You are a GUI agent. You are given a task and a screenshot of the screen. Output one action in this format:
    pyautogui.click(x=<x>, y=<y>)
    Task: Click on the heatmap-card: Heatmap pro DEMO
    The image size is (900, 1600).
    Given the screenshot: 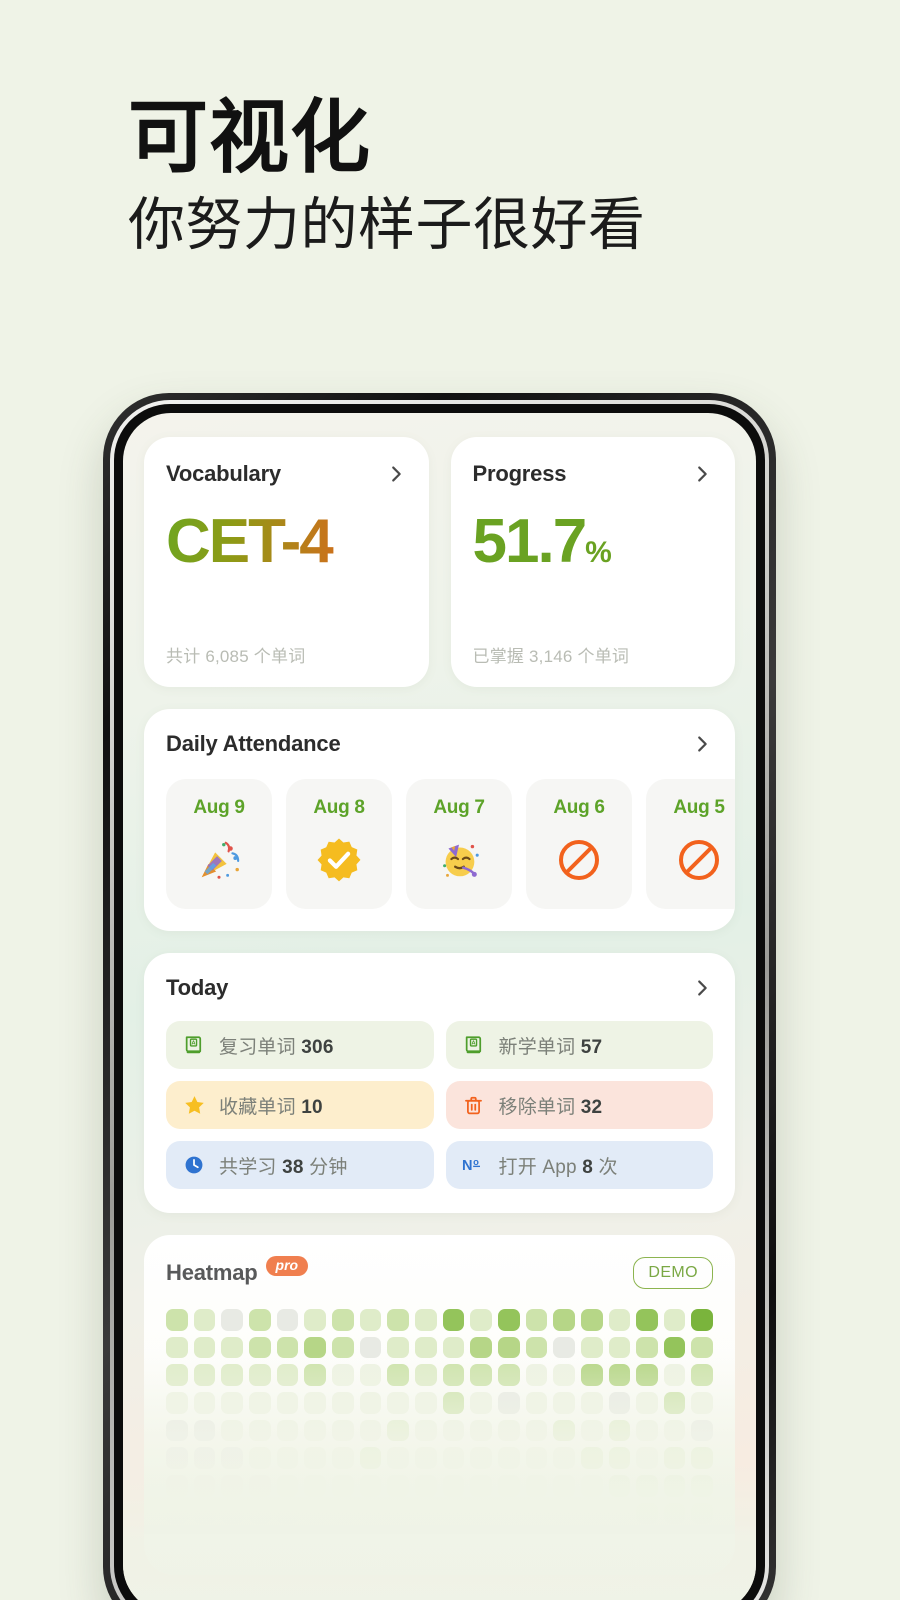 What is the action you would take?
    pyautogui.click(x=439, y=1405)
    